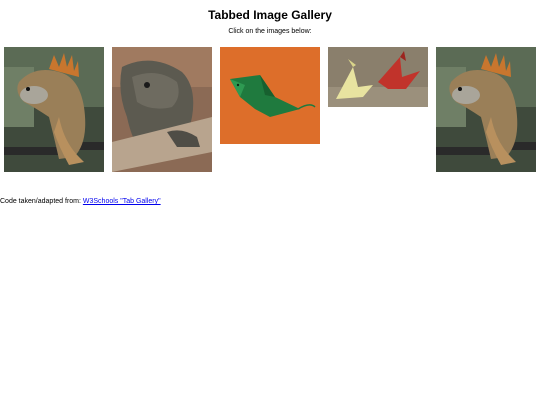  I want to click on attribution-prefix: Code taken/adapted from:, so click(41, 201).